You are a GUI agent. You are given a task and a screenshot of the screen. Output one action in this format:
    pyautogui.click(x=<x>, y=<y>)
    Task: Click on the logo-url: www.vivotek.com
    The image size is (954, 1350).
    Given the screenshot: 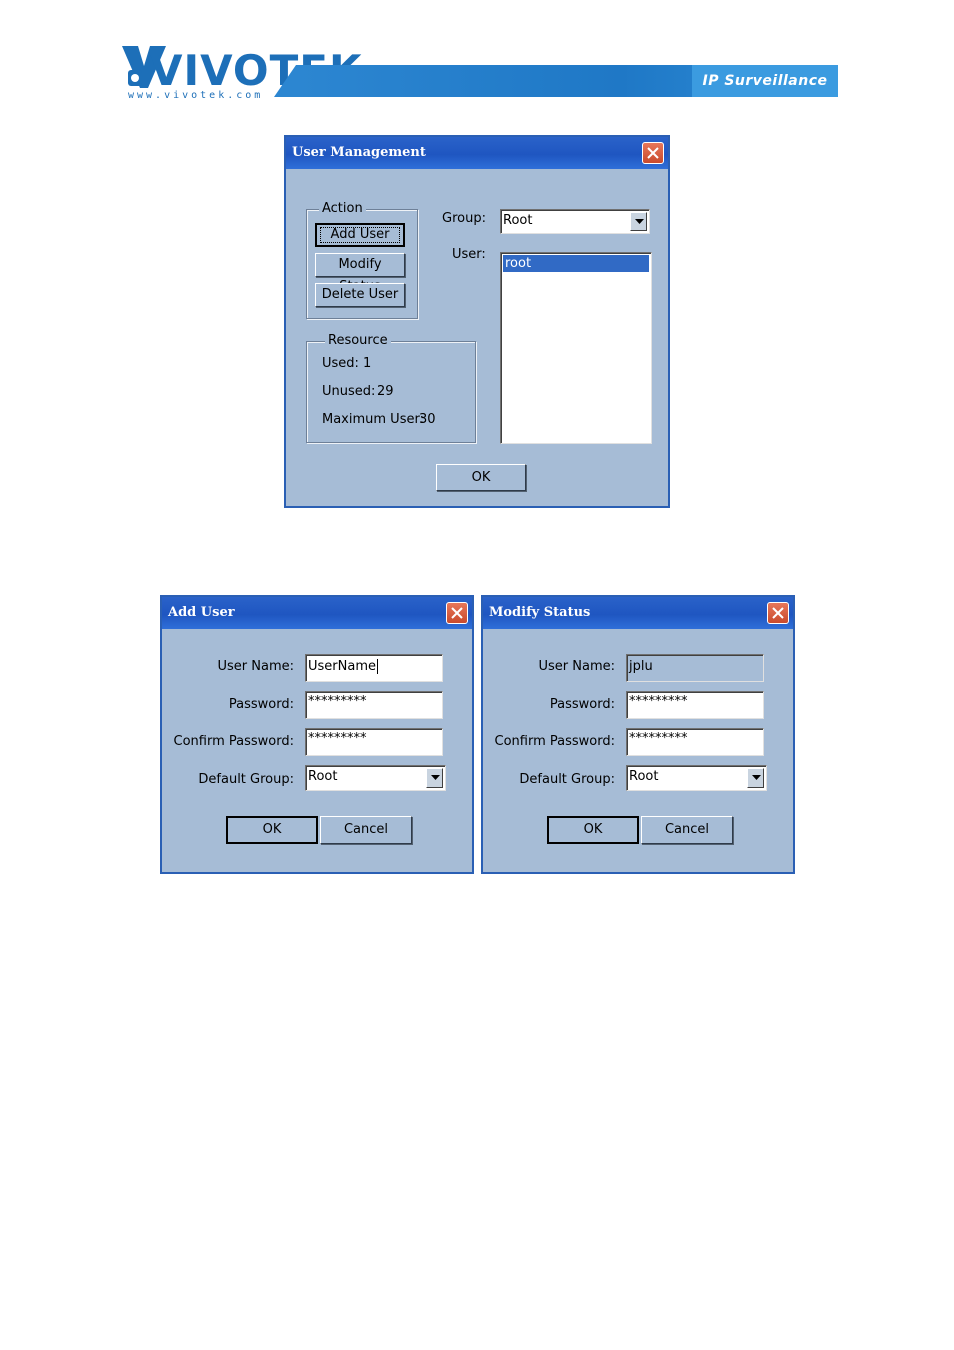 What is the action you would take?
    pyautogui.click(x=196, y=95)
    